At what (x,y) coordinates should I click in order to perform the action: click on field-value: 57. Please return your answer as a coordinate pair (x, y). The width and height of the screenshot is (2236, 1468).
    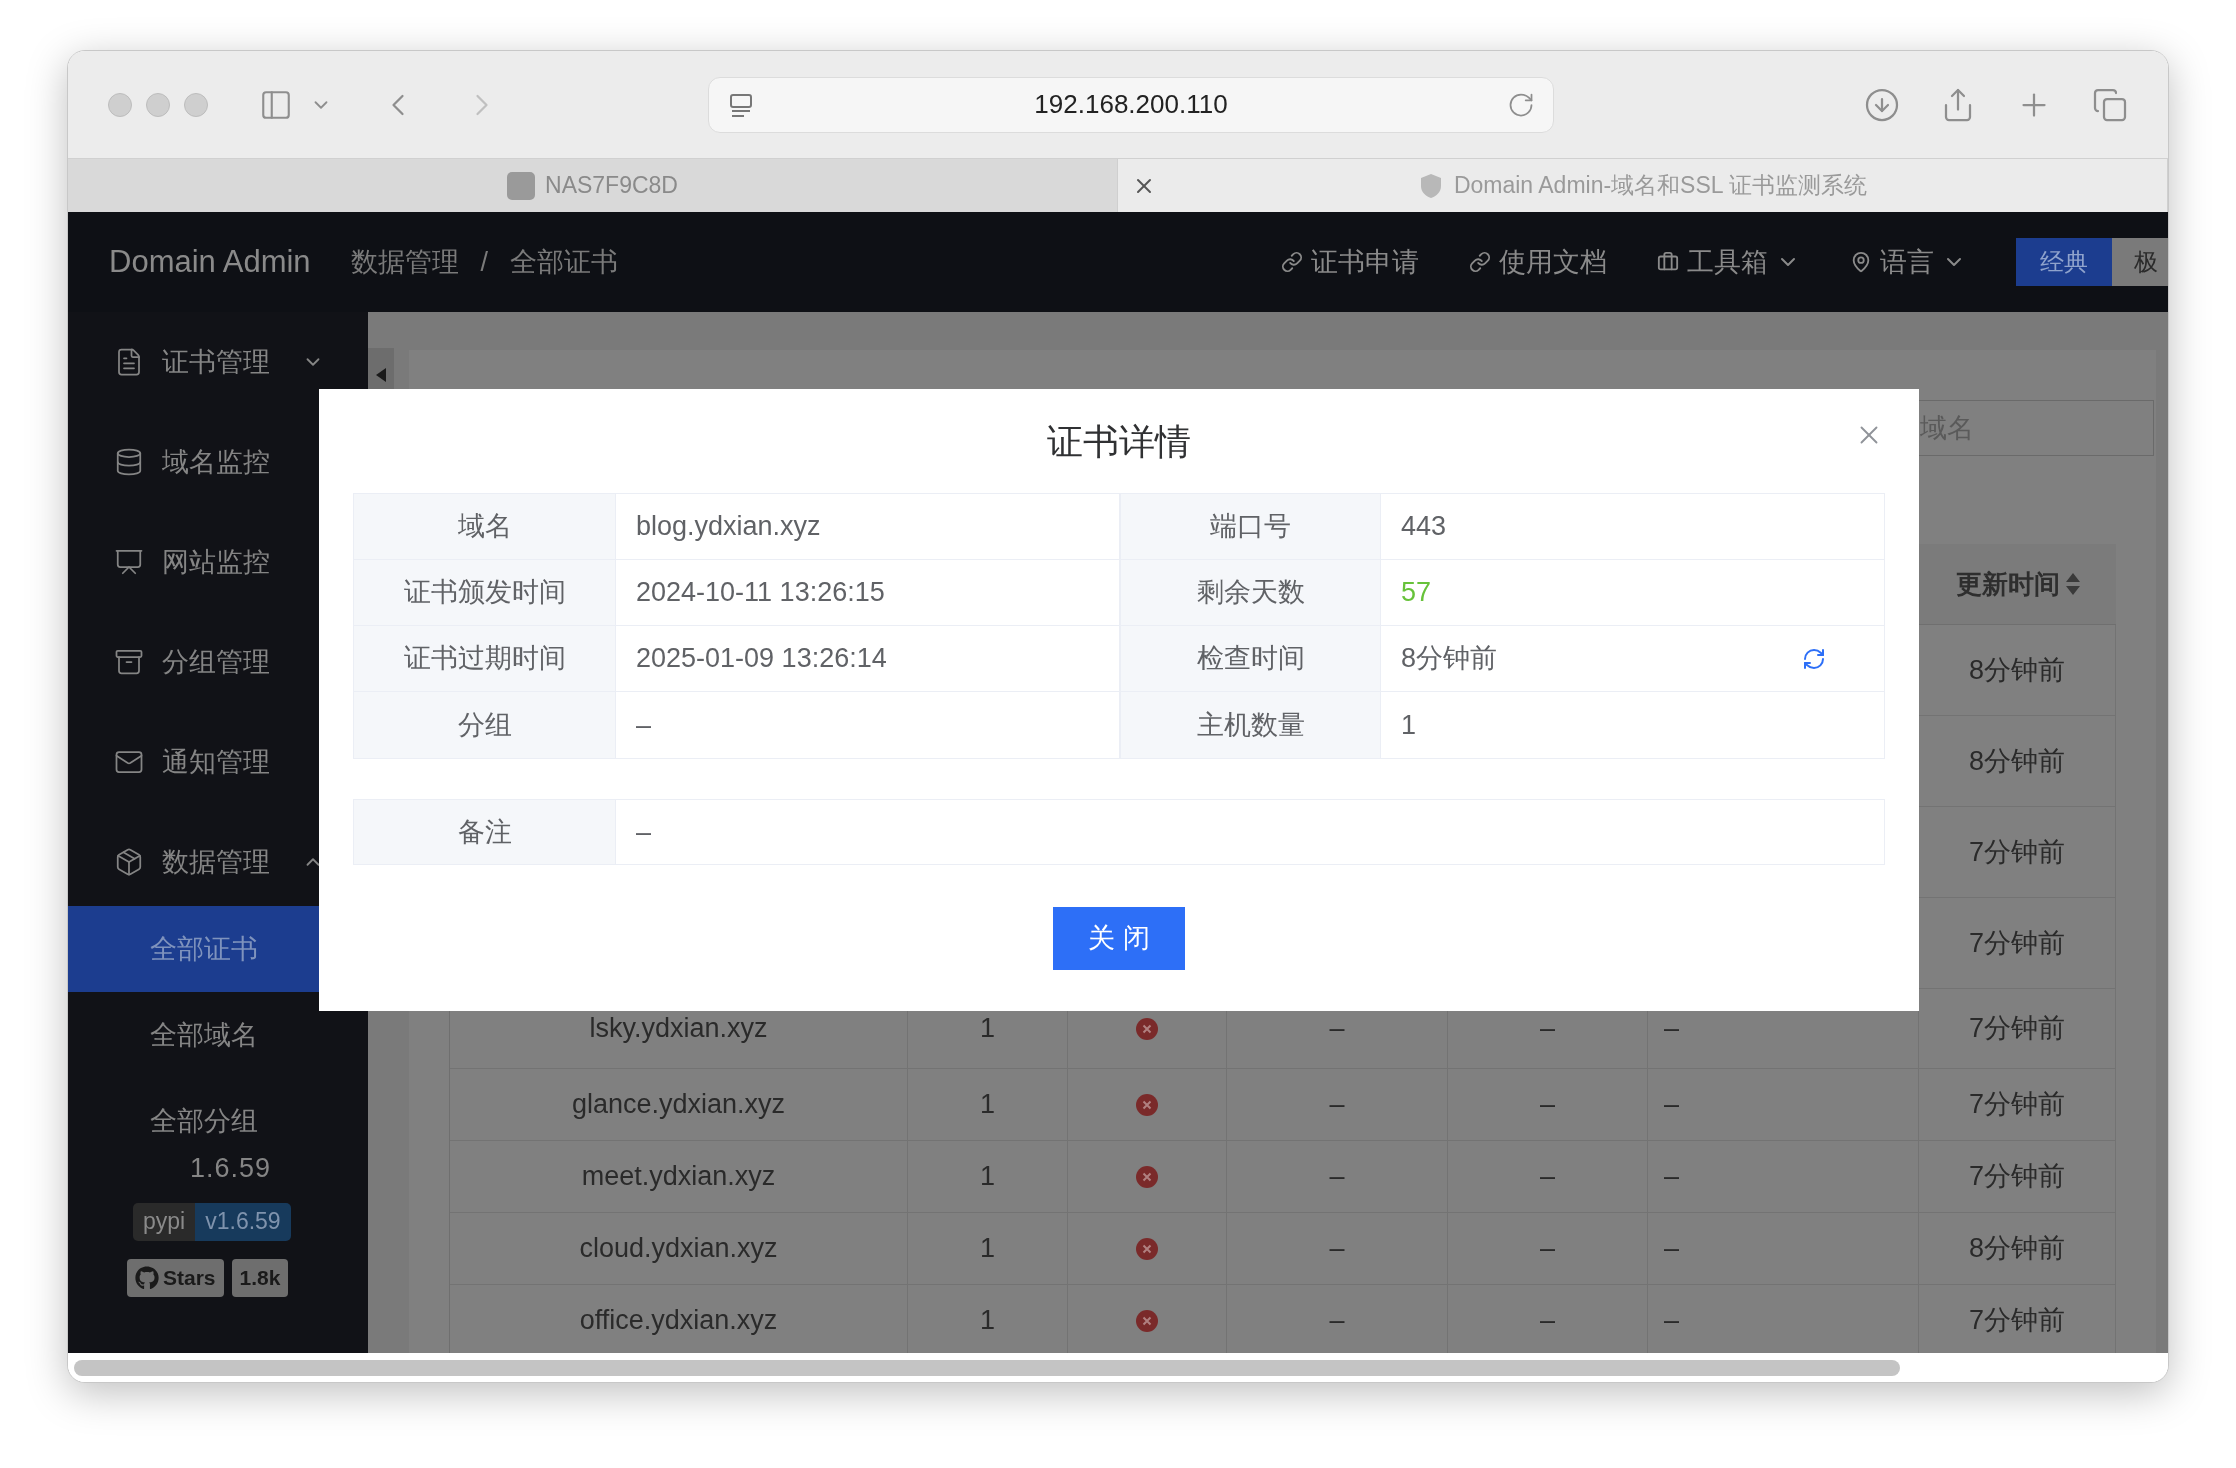
    Looking at the image, I should click on (1416, 593).